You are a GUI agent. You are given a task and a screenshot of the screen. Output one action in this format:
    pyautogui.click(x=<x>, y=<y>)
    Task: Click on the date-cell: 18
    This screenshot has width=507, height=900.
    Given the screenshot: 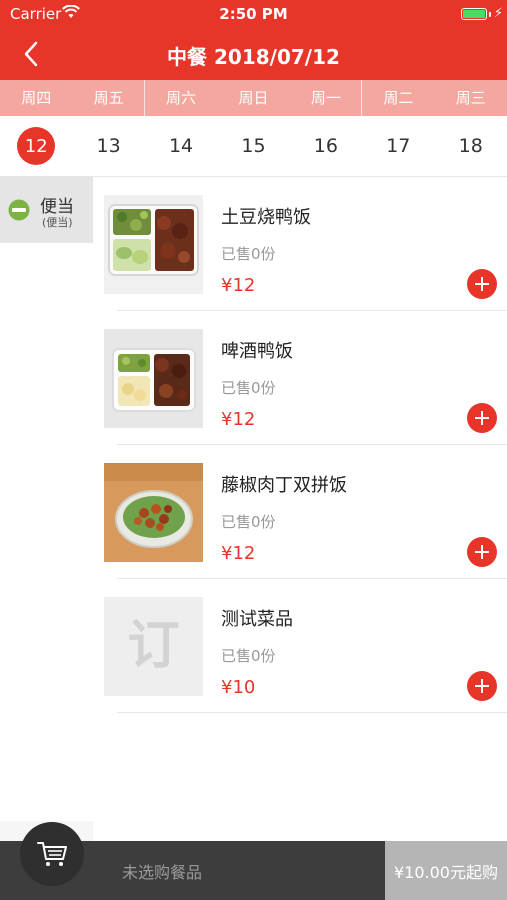 What is the action you would take?
    pyautogui.click(x=471, y=146)
    